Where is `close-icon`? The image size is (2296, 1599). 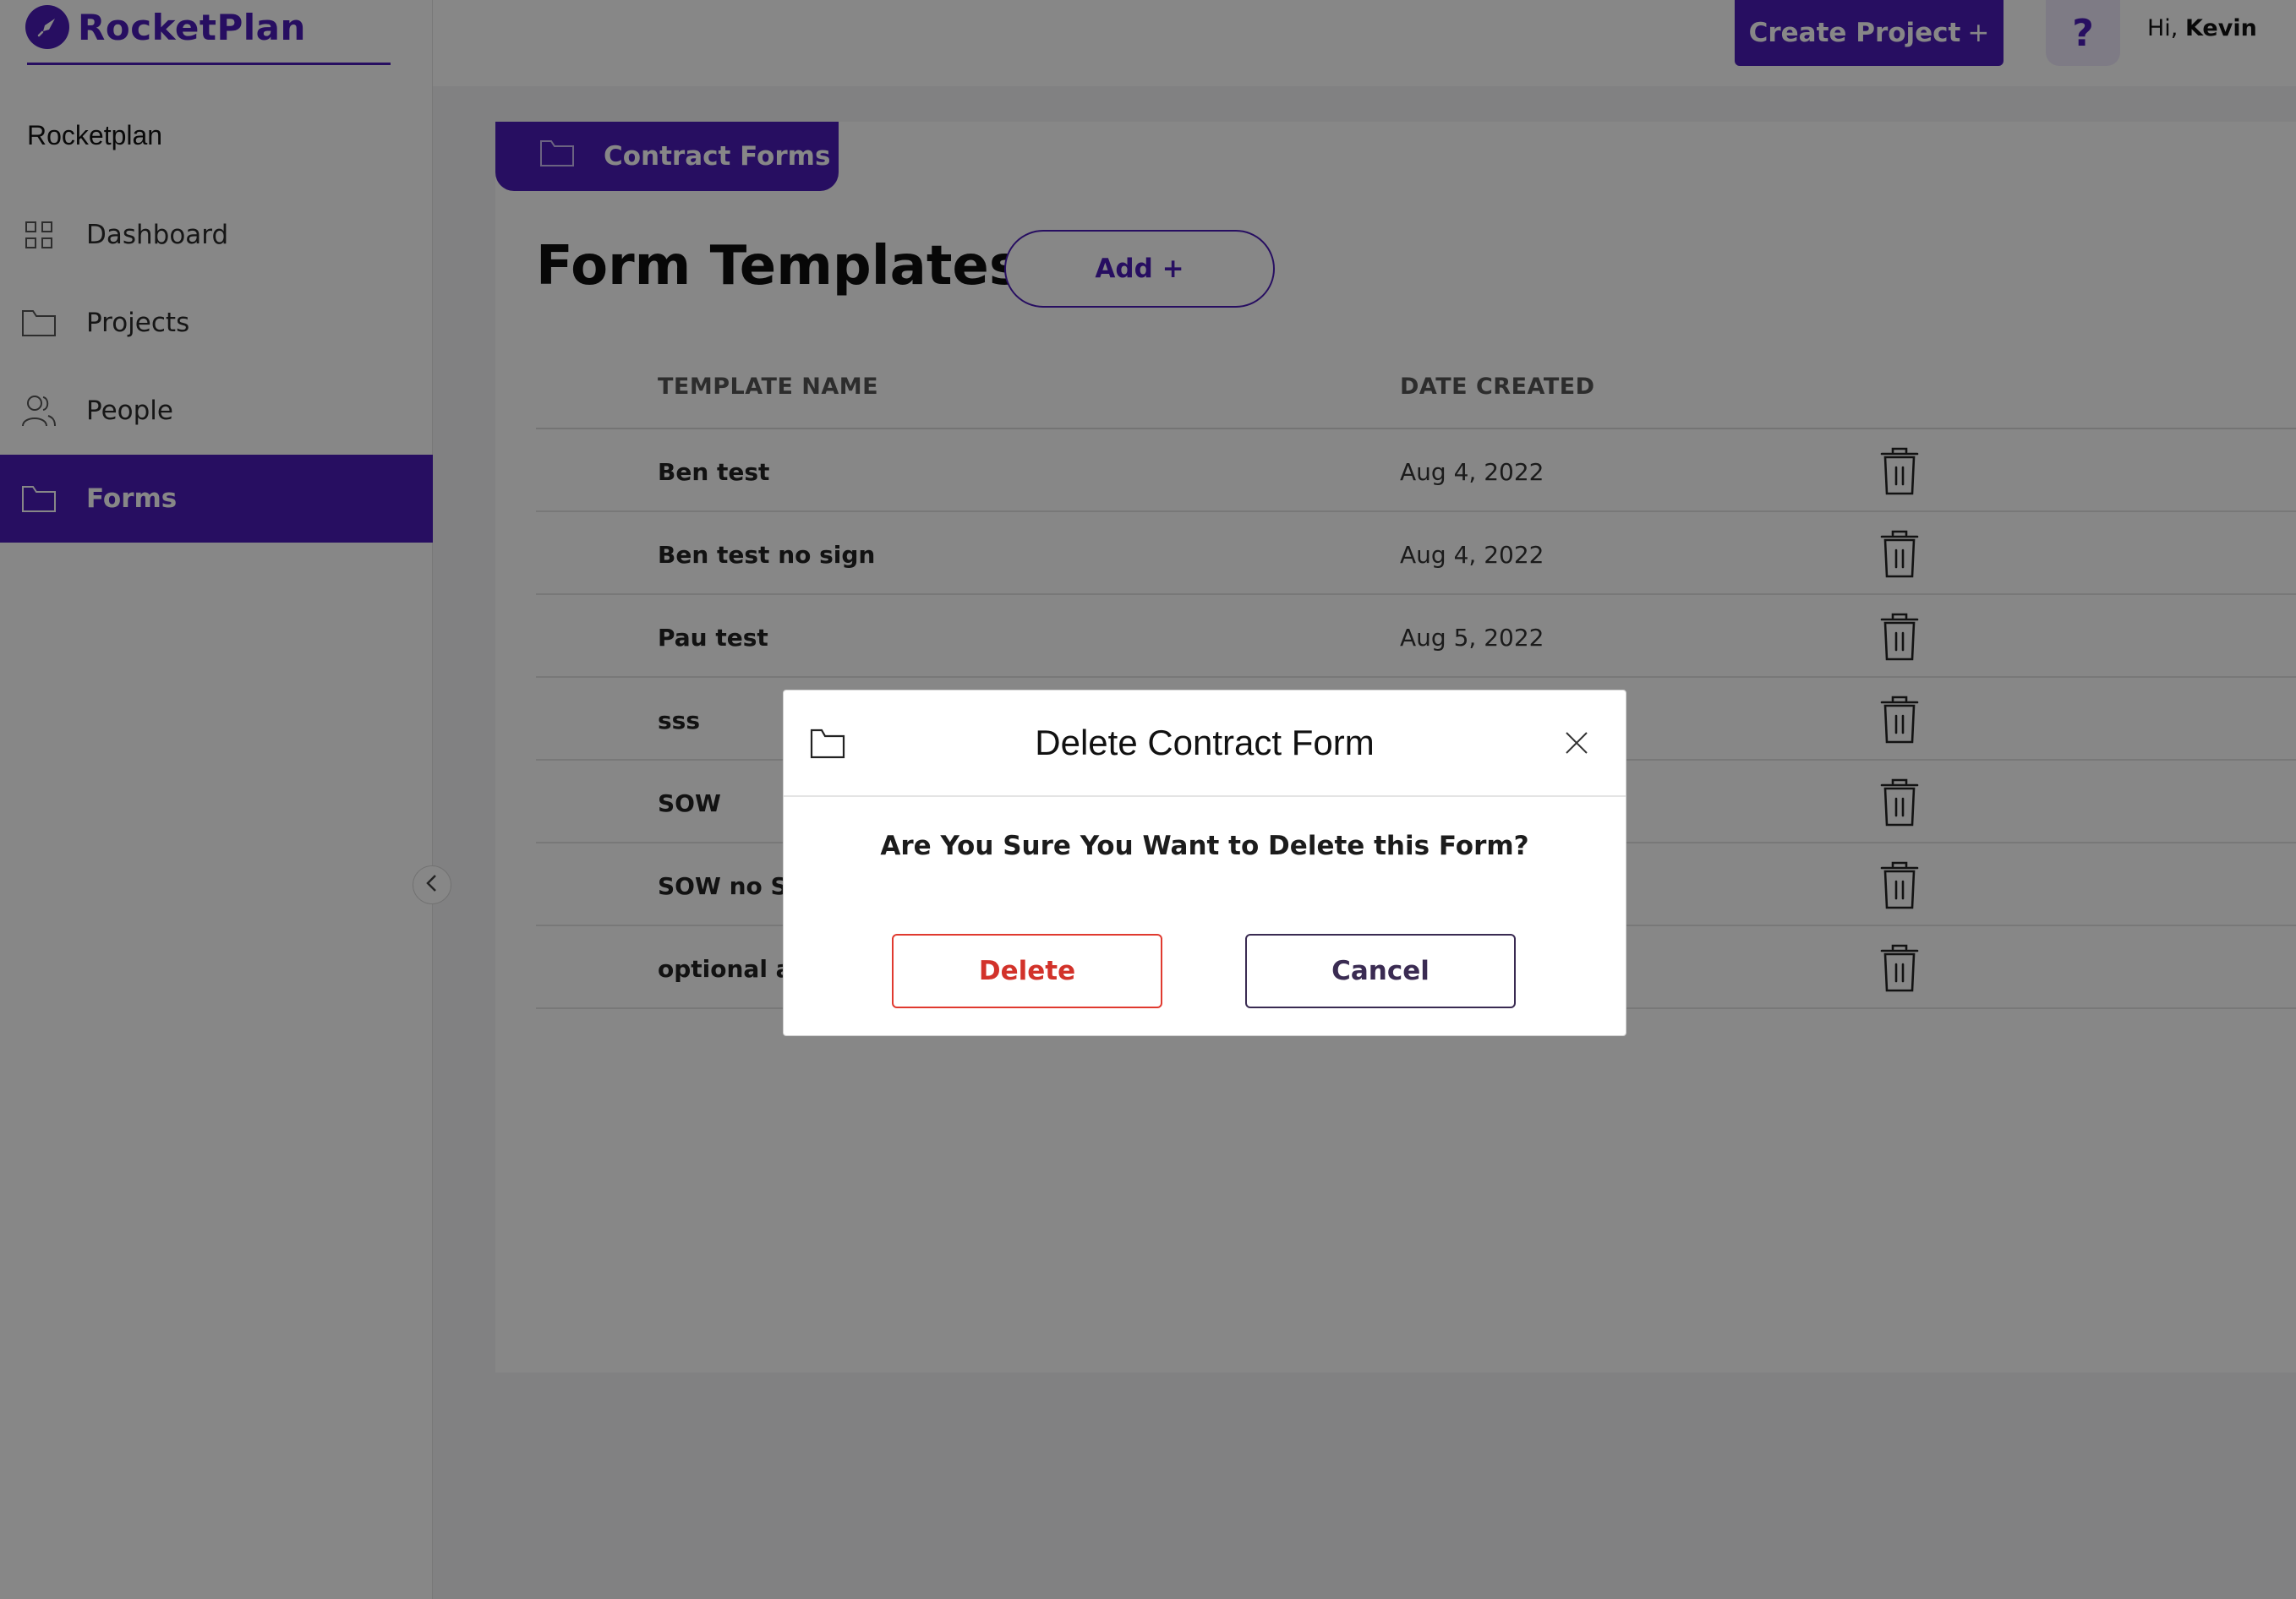
close-icon is located at coordinates (1577, 743).